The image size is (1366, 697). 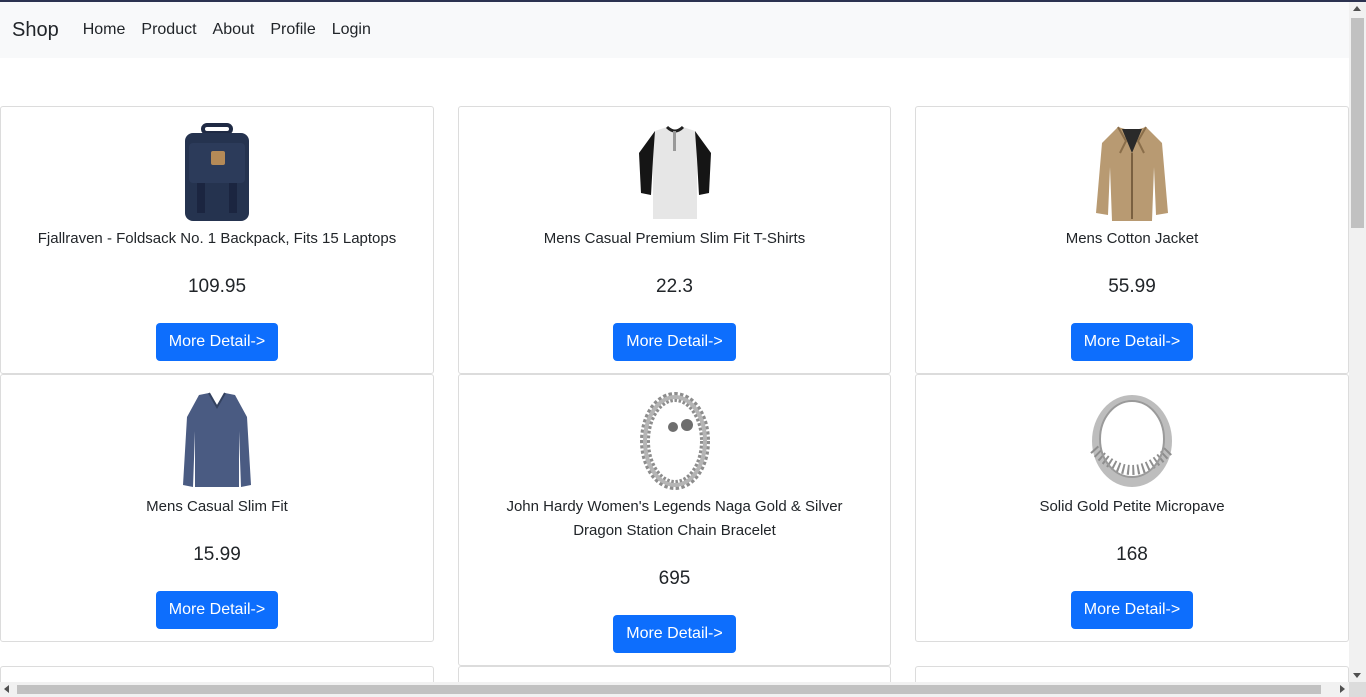 What do you see at coordinates (217, 286) in the screenshot?
I see `product-price: 109.95` at bounding box center [217, 286].